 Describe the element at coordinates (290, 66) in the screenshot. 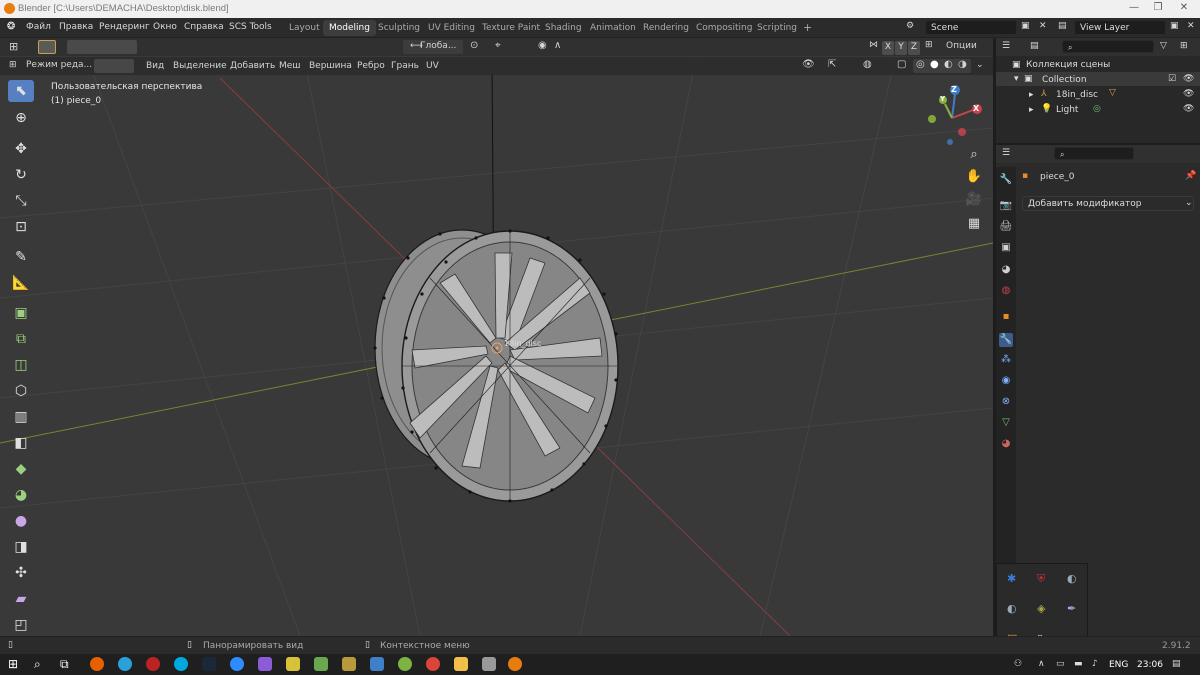

I see `menu-mesh: Меш` at that location.